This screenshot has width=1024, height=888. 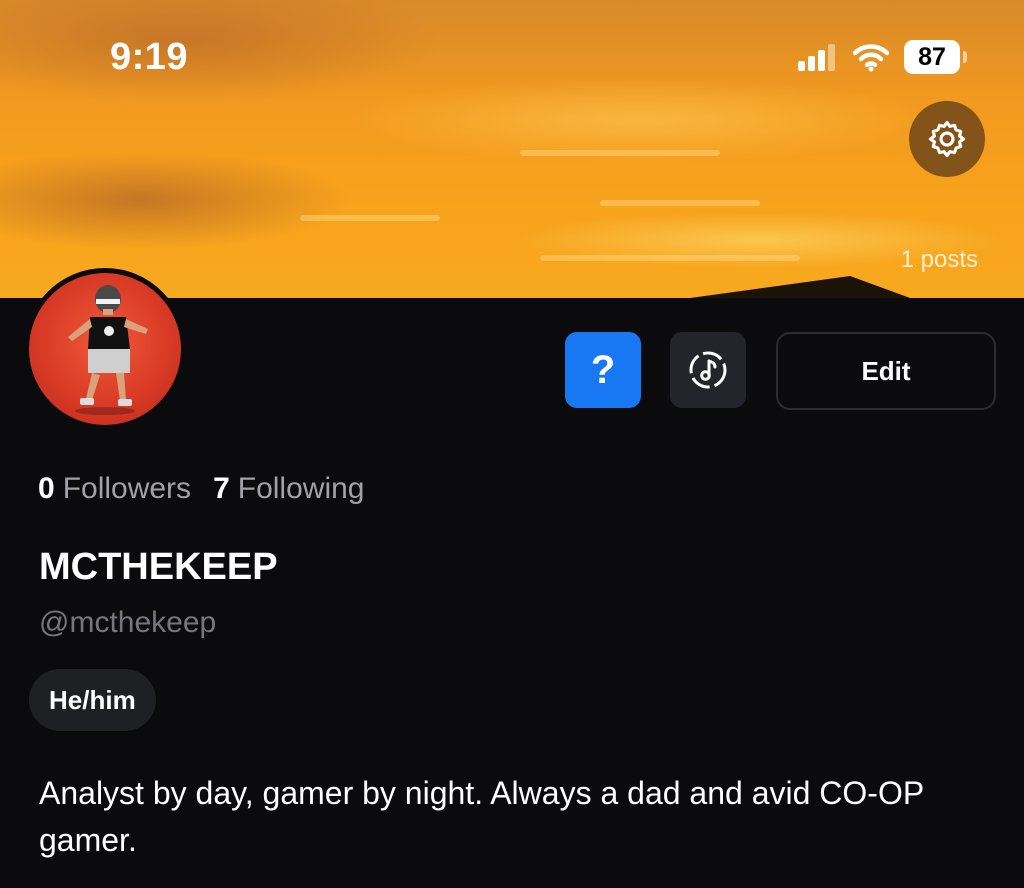 I want to click on question-mark-icon: ?, so click(x=603, y=369).